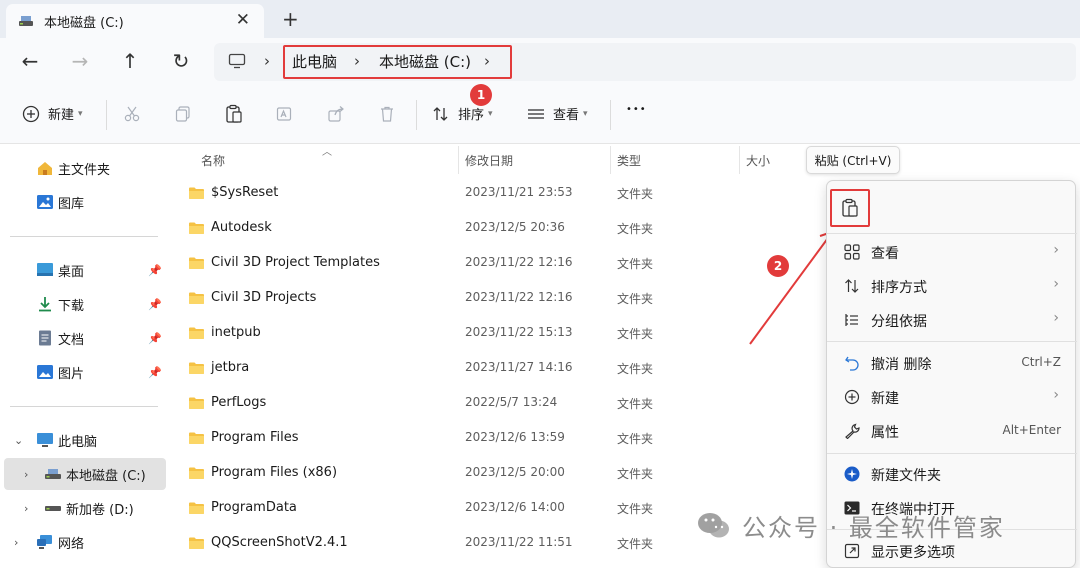 This screenshot has width=1080, height=568. I want to click on menu-item-new-folder: 新建文件夹, so click(952, 474).